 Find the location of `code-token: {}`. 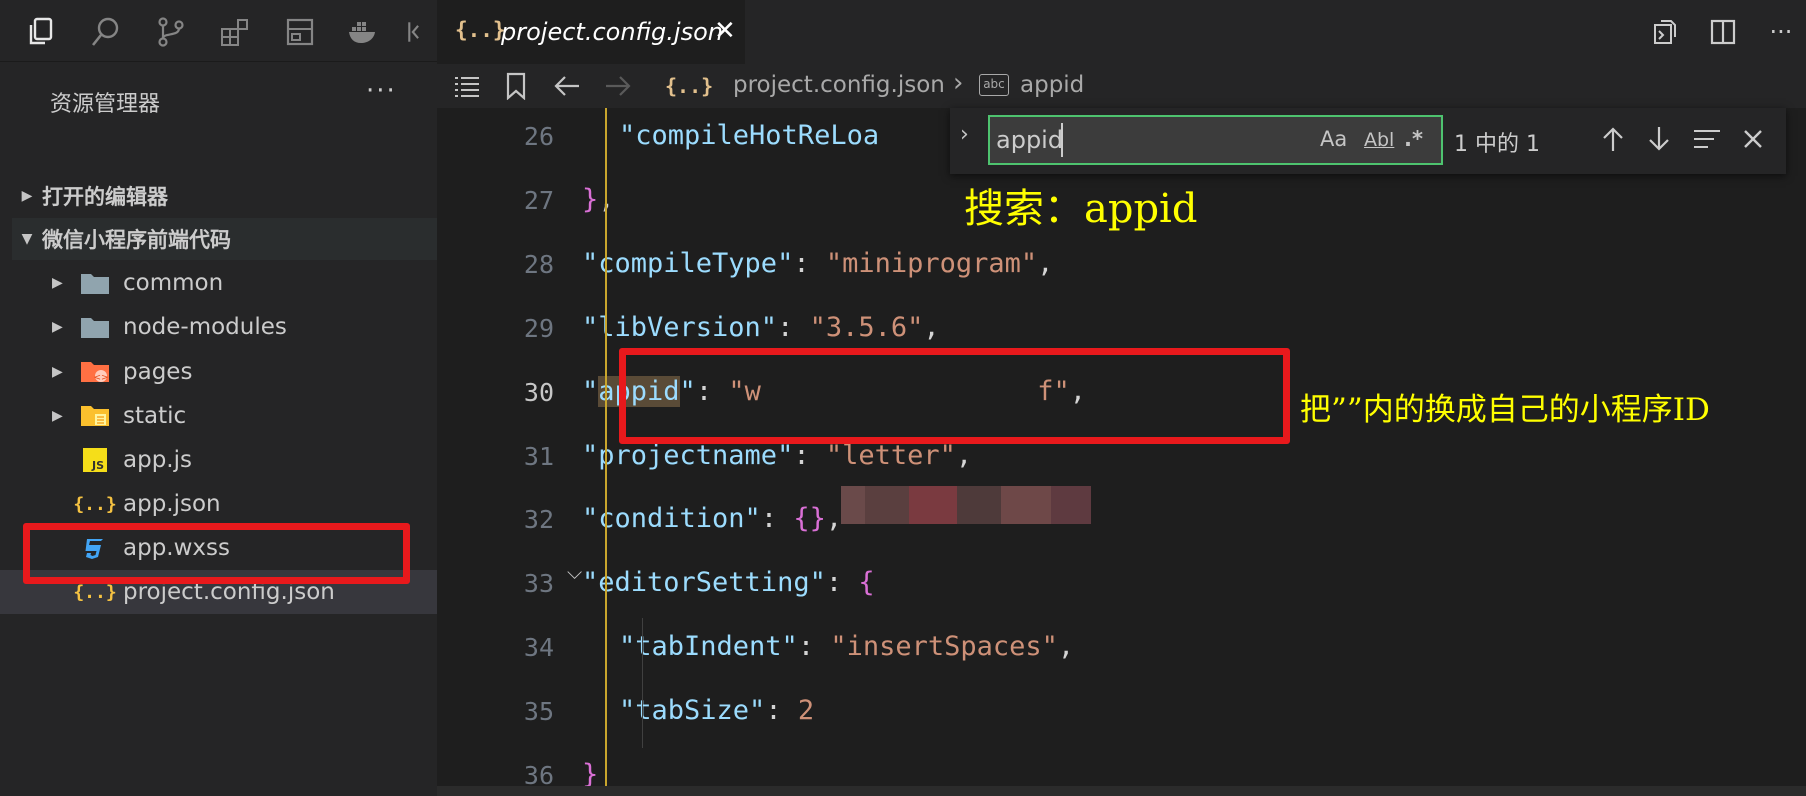

code-token: {} is located at coordinates (809, 519).